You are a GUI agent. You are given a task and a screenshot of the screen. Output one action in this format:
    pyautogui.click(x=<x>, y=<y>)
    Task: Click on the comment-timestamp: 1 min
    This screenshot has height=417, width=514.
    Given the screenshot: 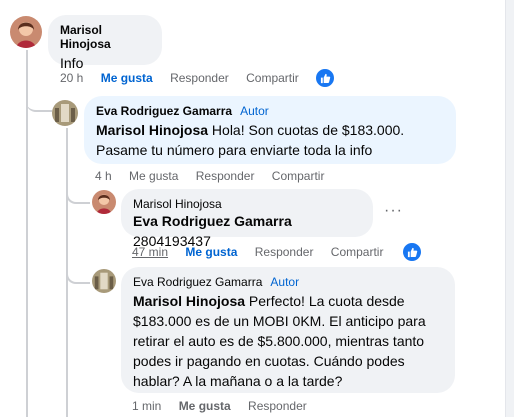 What is the action you would take?
    pyautogui.click(x=146, y=406)
    